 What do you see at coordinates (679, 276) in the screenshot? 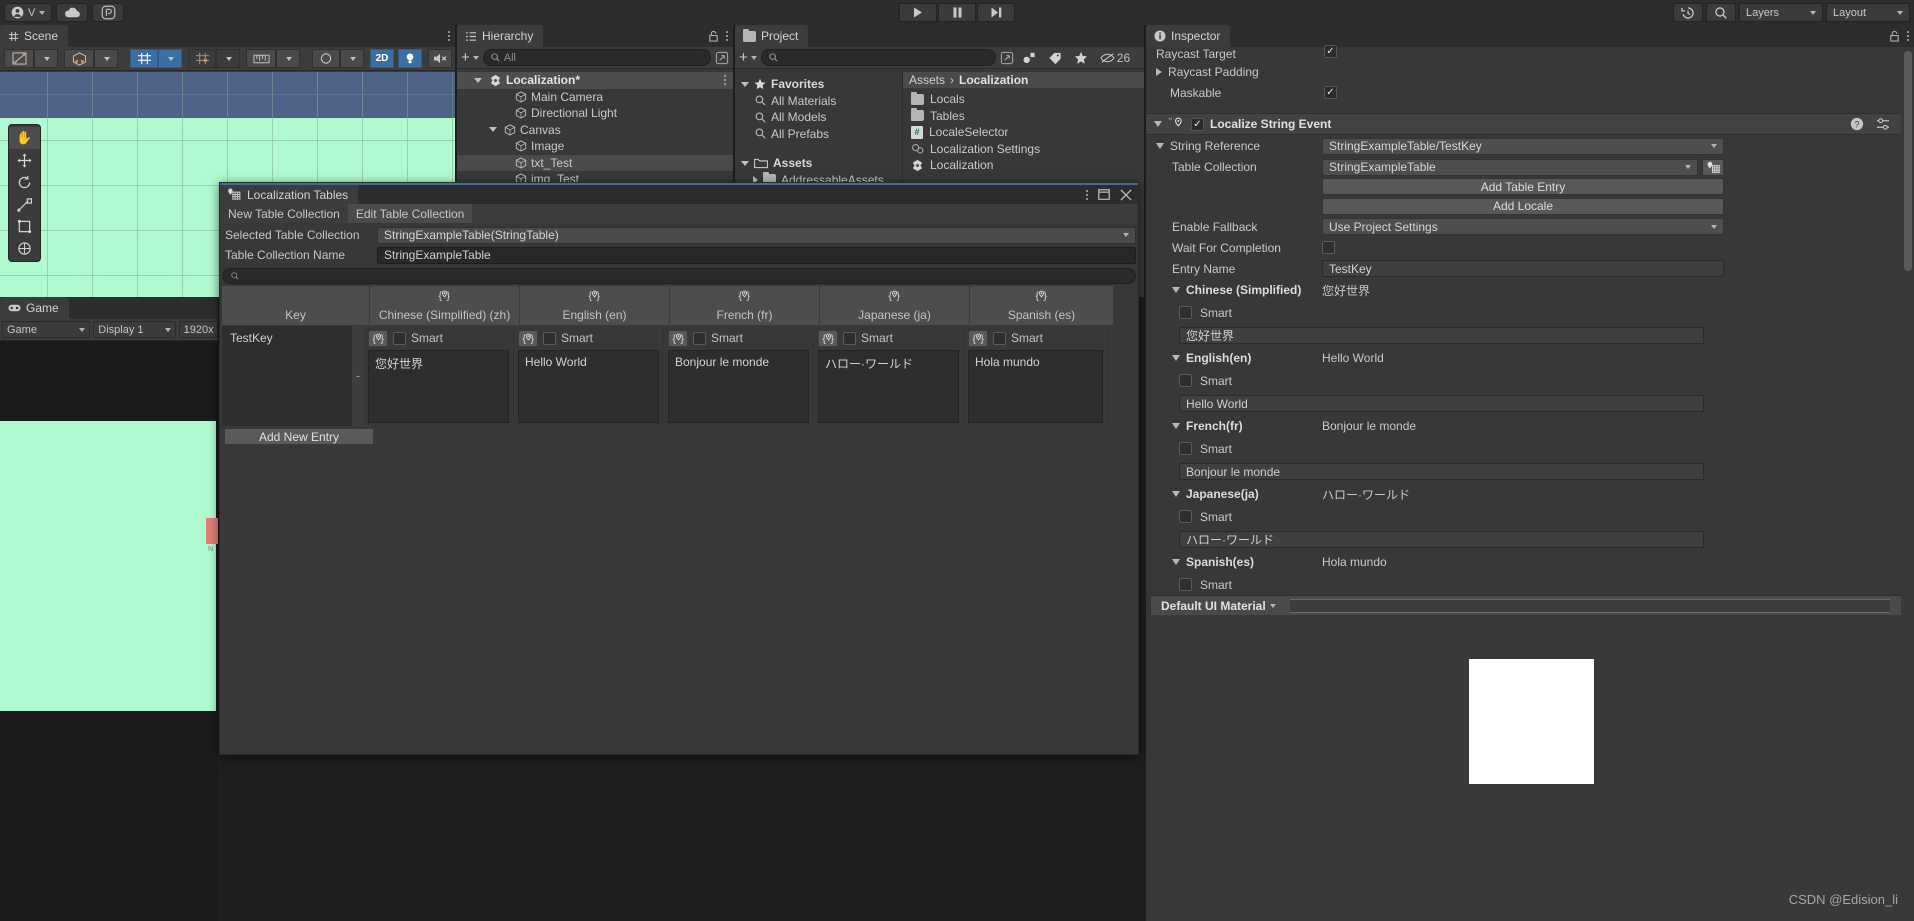
I see `localization-search-input` at bounding box center [679, 276].